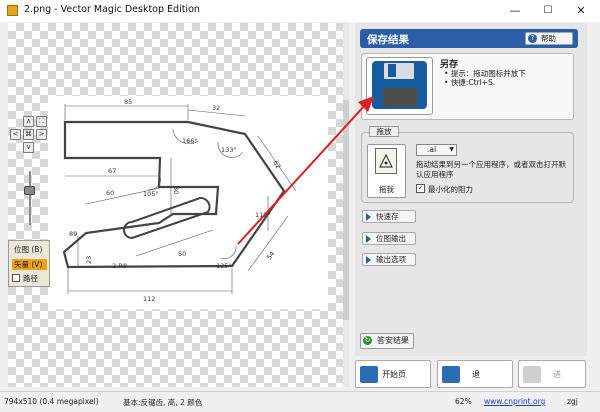  What do you see at coordinates (112, 9) in the screenshot?
I see `window-title: 2.png - Vector Magic Desktop Edition` at bounding box center [112, 9].